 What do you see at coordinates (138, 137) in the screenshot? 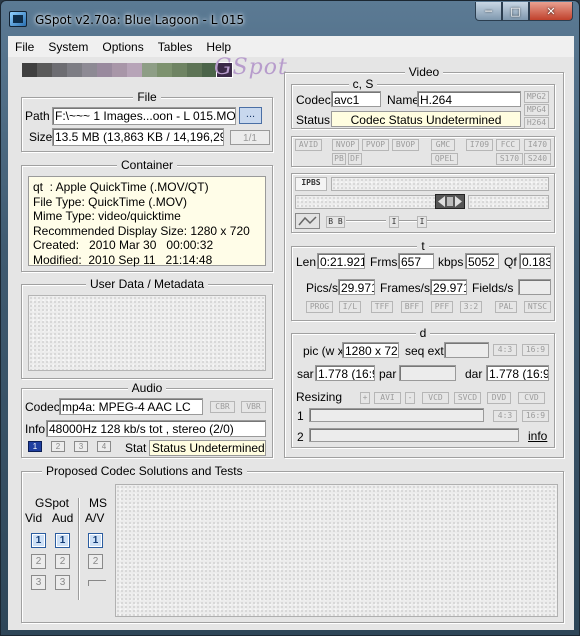
I see `size-field: 13.5 MB (13,863 KB / 14,196,295 b` at bounding box center [138, 137].